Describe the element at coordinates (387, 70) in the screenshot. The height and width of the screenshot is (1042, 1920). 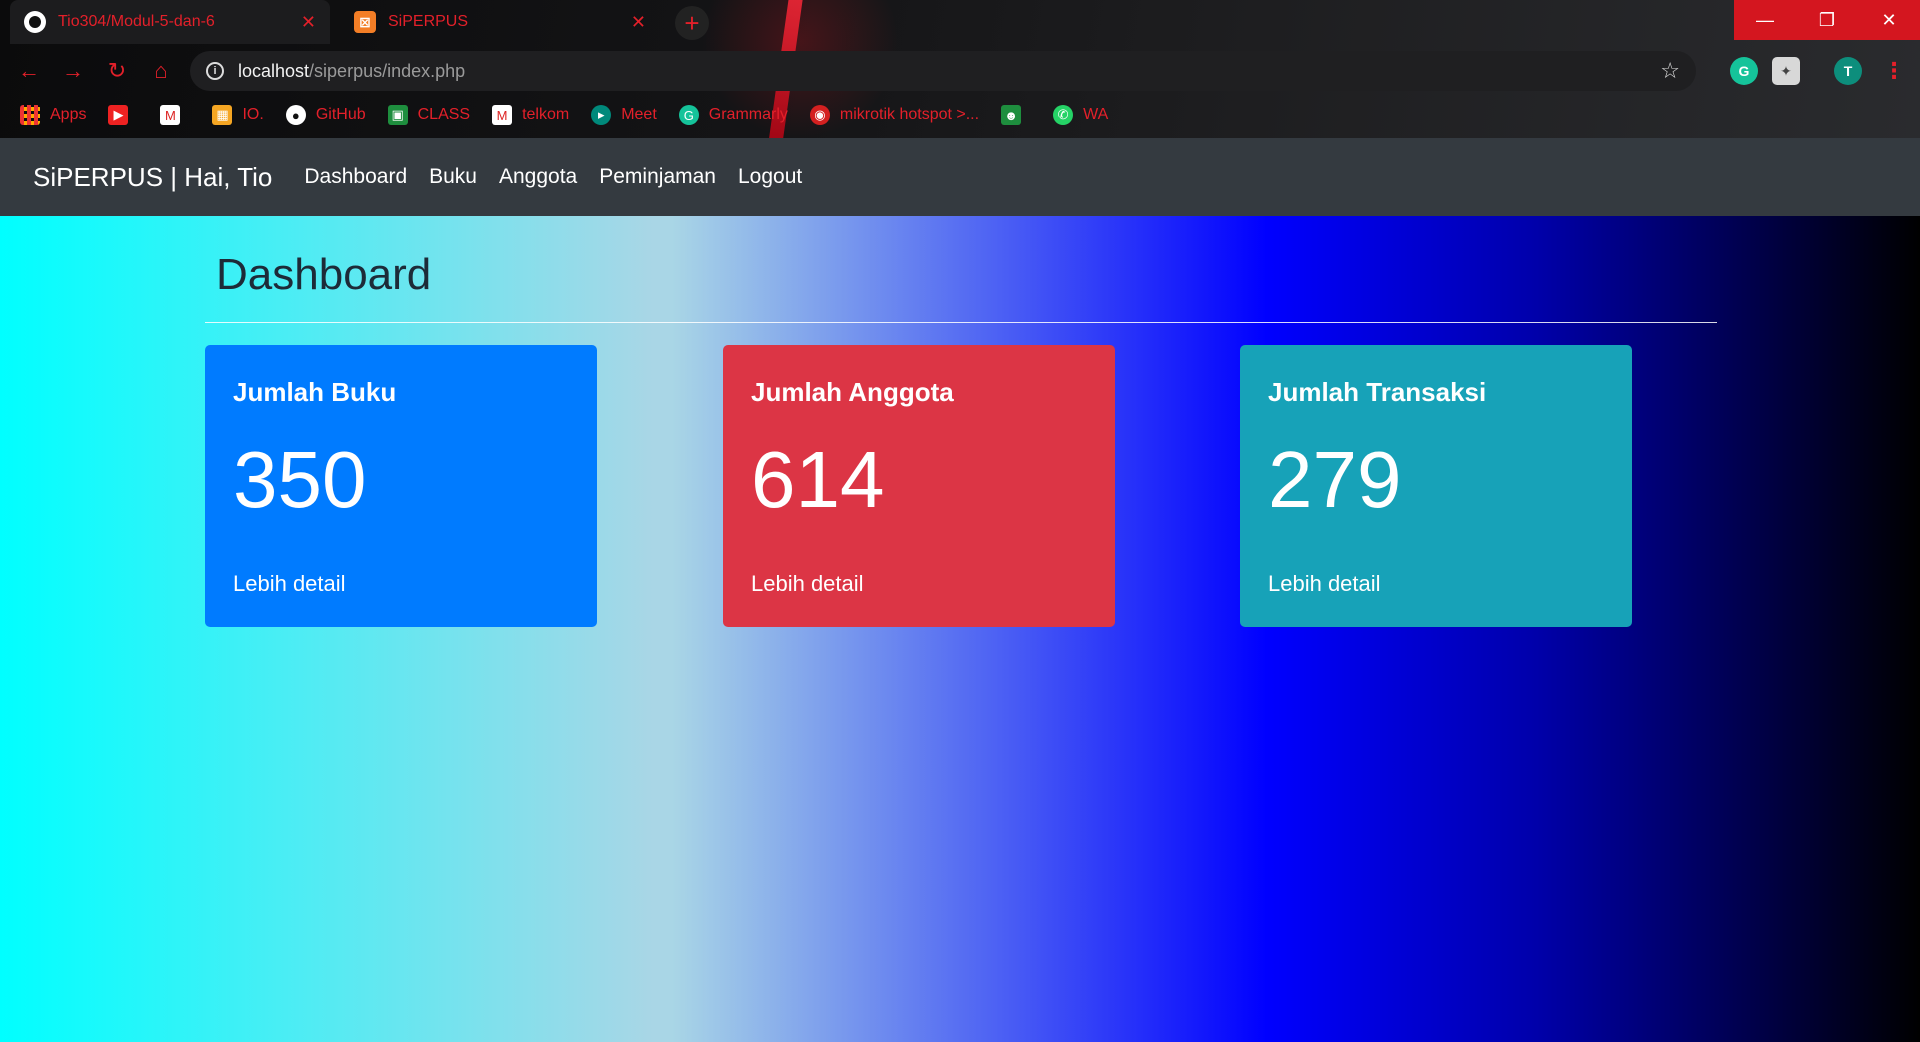
I see `url-path: /siperpus/index.php` at that location.